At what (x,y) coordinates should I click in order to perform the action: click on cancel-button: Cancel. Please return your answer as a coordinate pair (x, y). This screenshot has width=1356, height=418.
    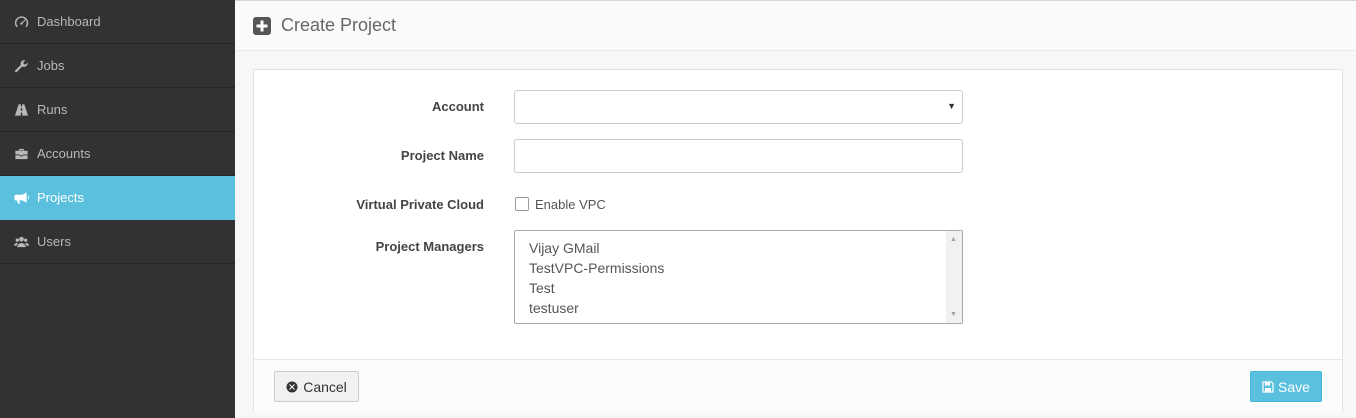
    Looking at the image, I should click on (316, 386).